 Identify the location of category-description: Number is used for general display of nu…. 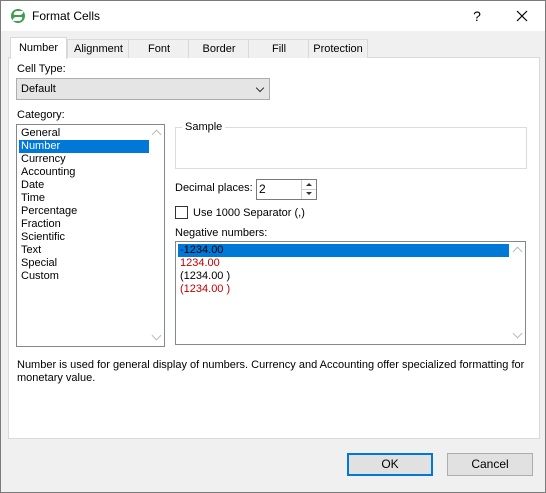
(271, 371).